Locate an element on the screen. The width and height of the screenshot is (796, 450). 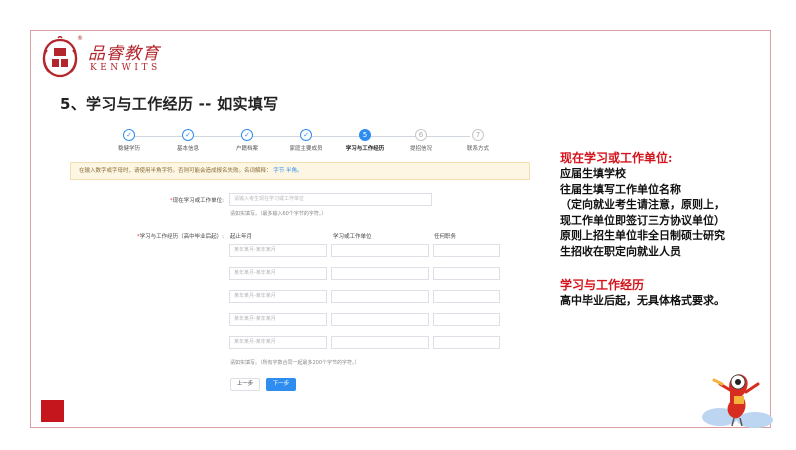
mascot-illustration is located at coordinates (737, 401).